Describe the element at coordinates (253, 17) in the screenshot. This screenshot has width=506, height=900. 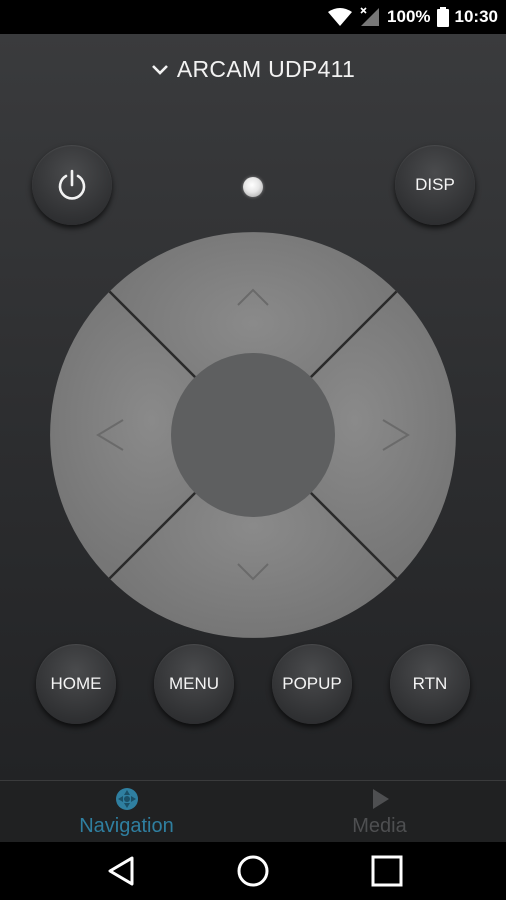
I see `status-bar: 100% 10:30` at that location.